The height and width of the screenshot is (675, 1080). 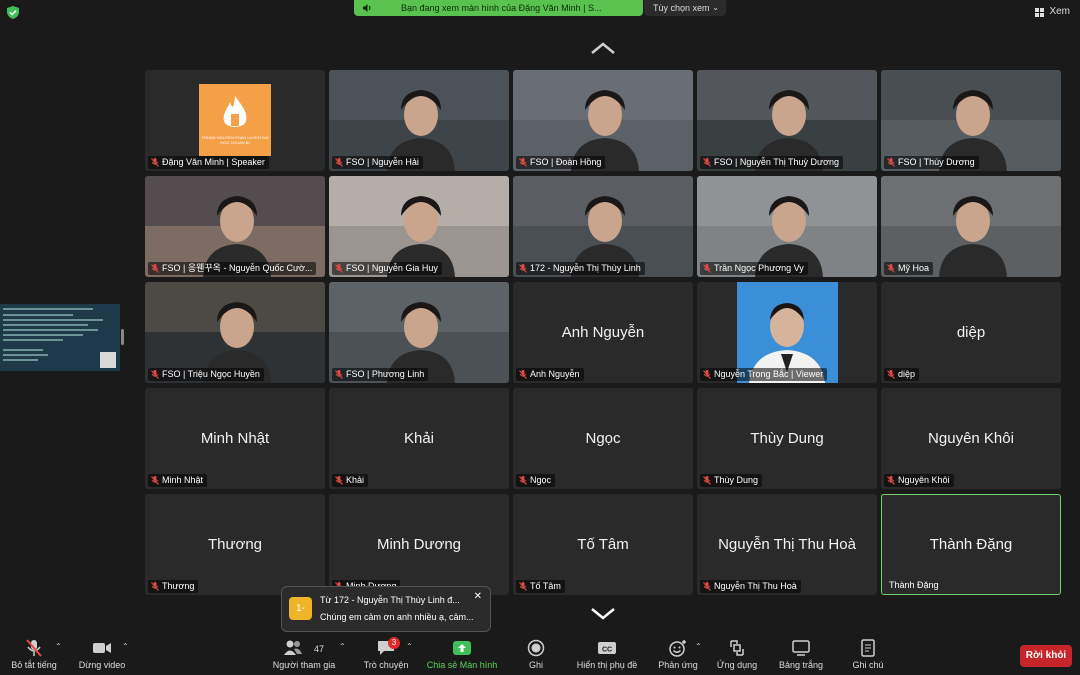 I want to click on participant-tile: Ngọc Ngọc, so click(x=603, y=438).